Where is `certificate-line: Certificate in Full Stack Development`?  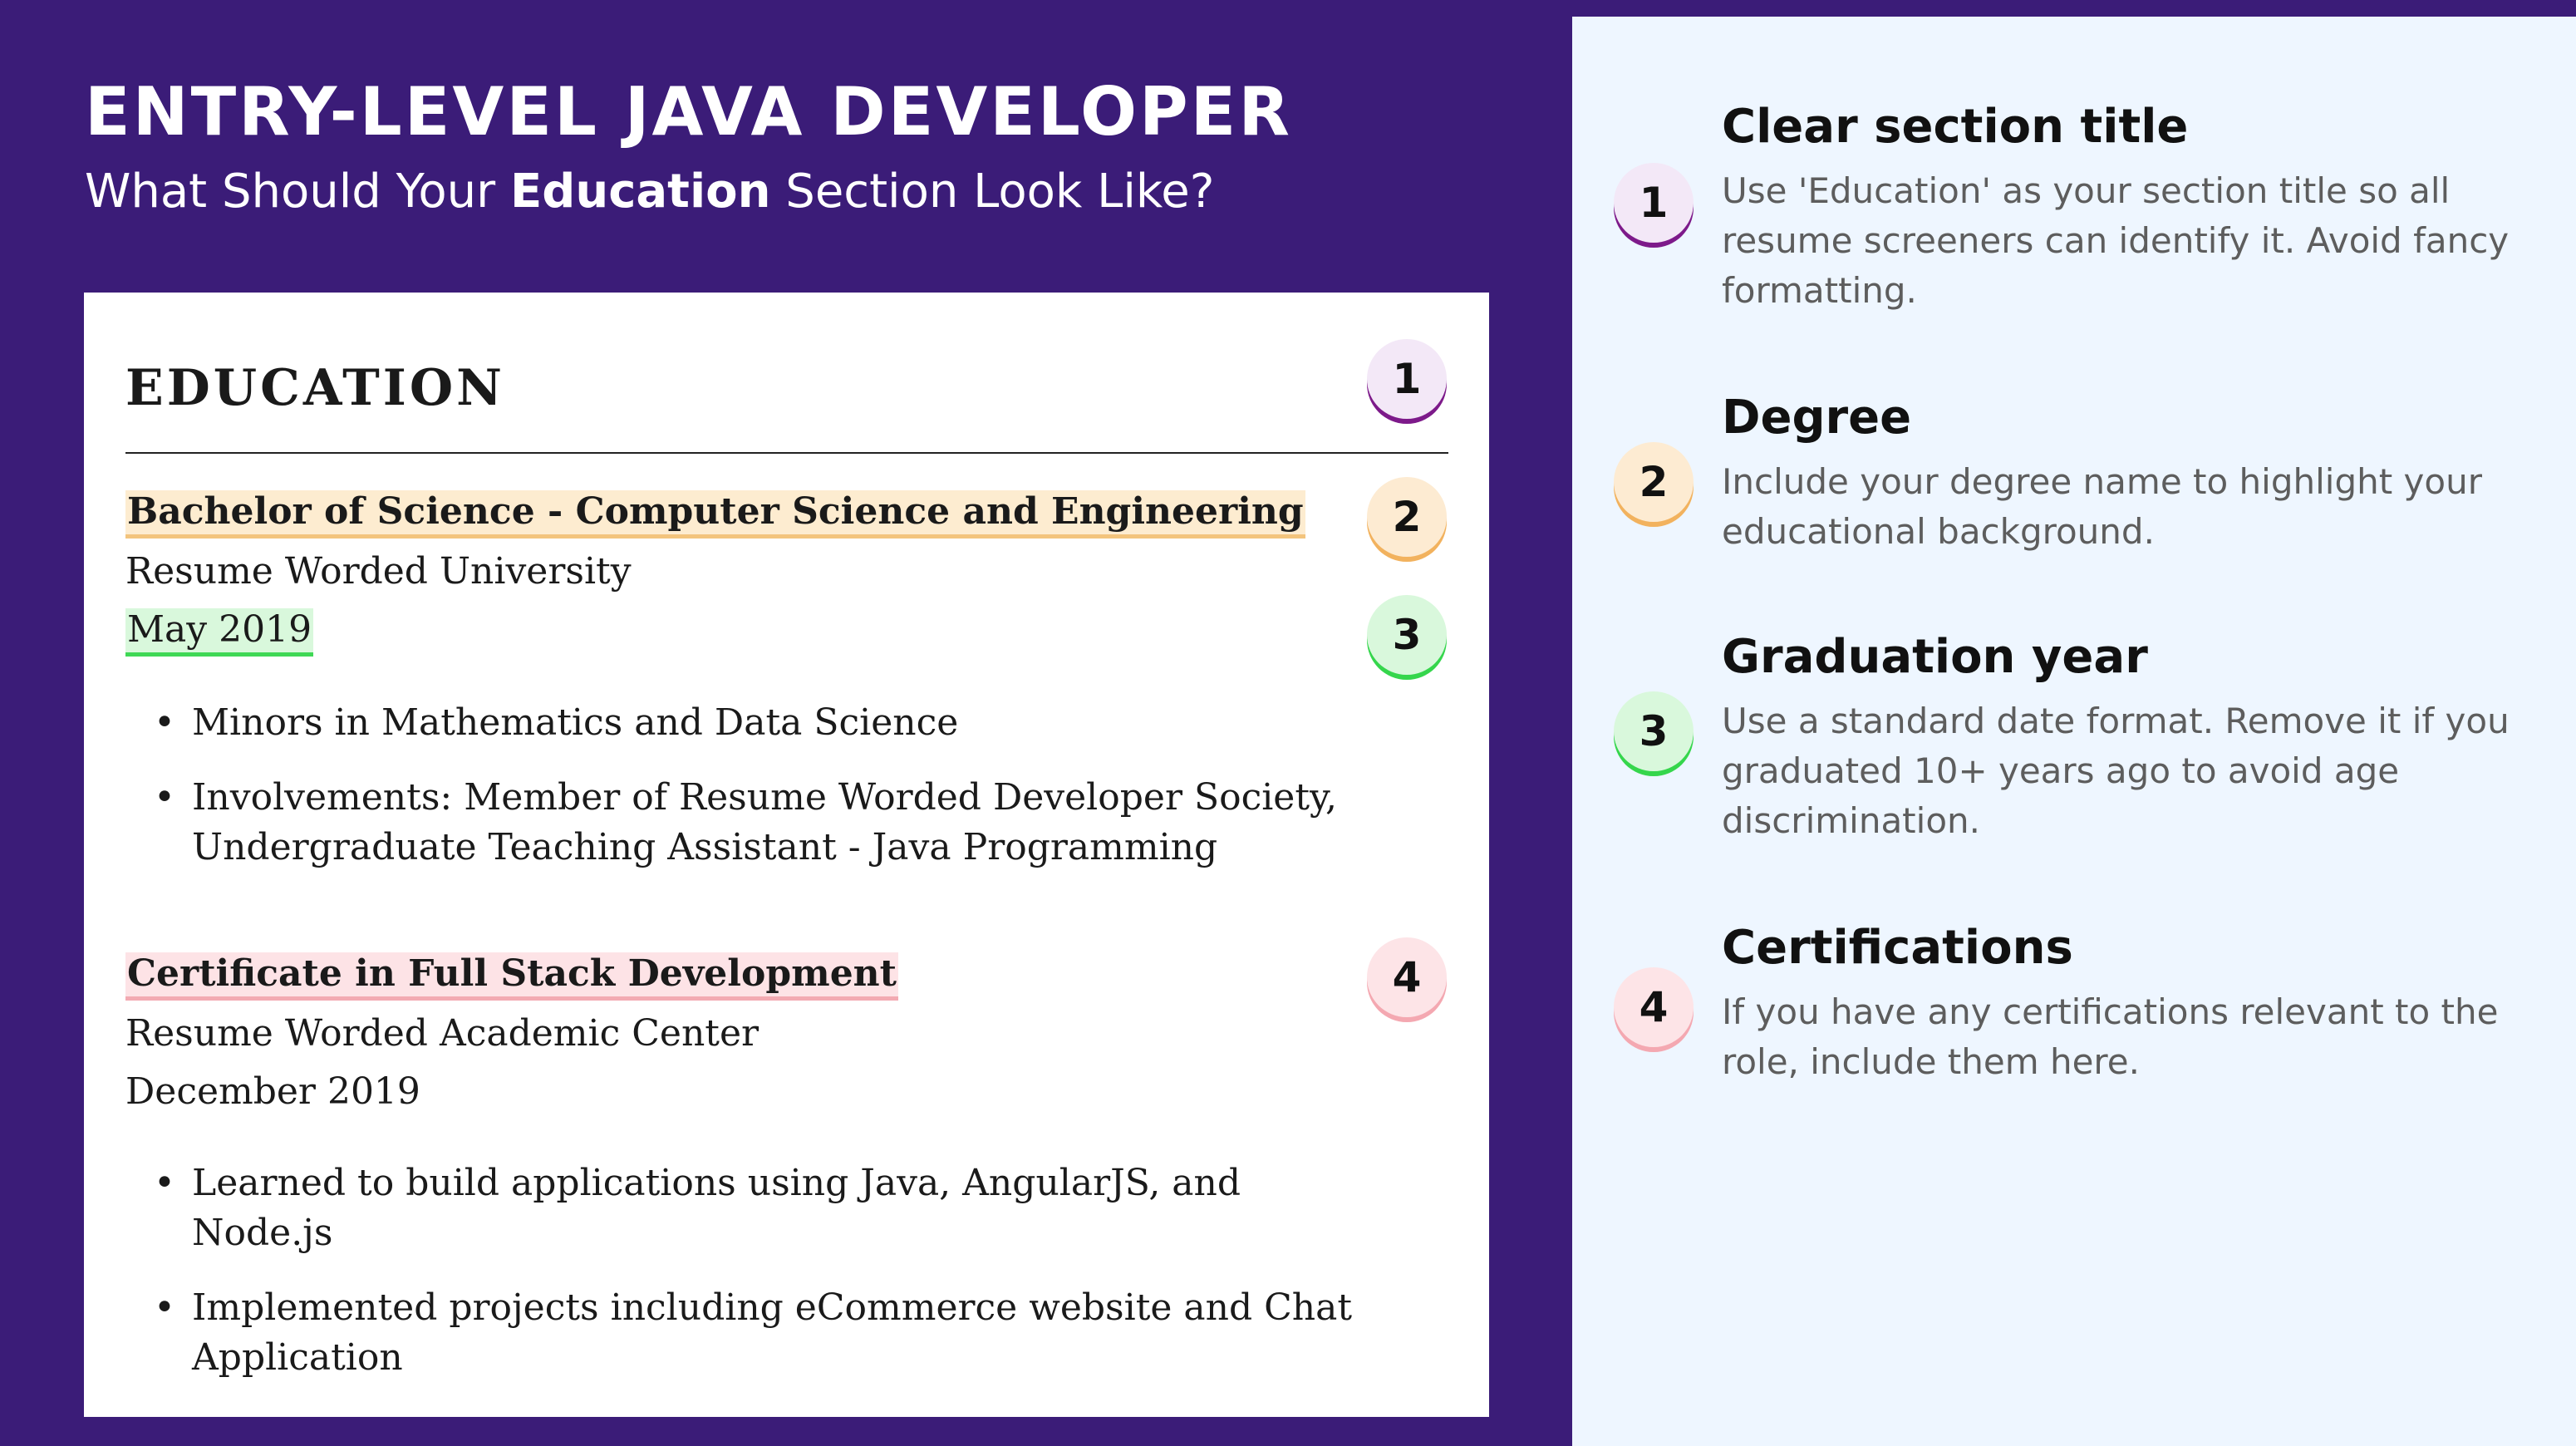 certificate-line: Certificate in Full Stack Development is located at coordinates (511, 976).